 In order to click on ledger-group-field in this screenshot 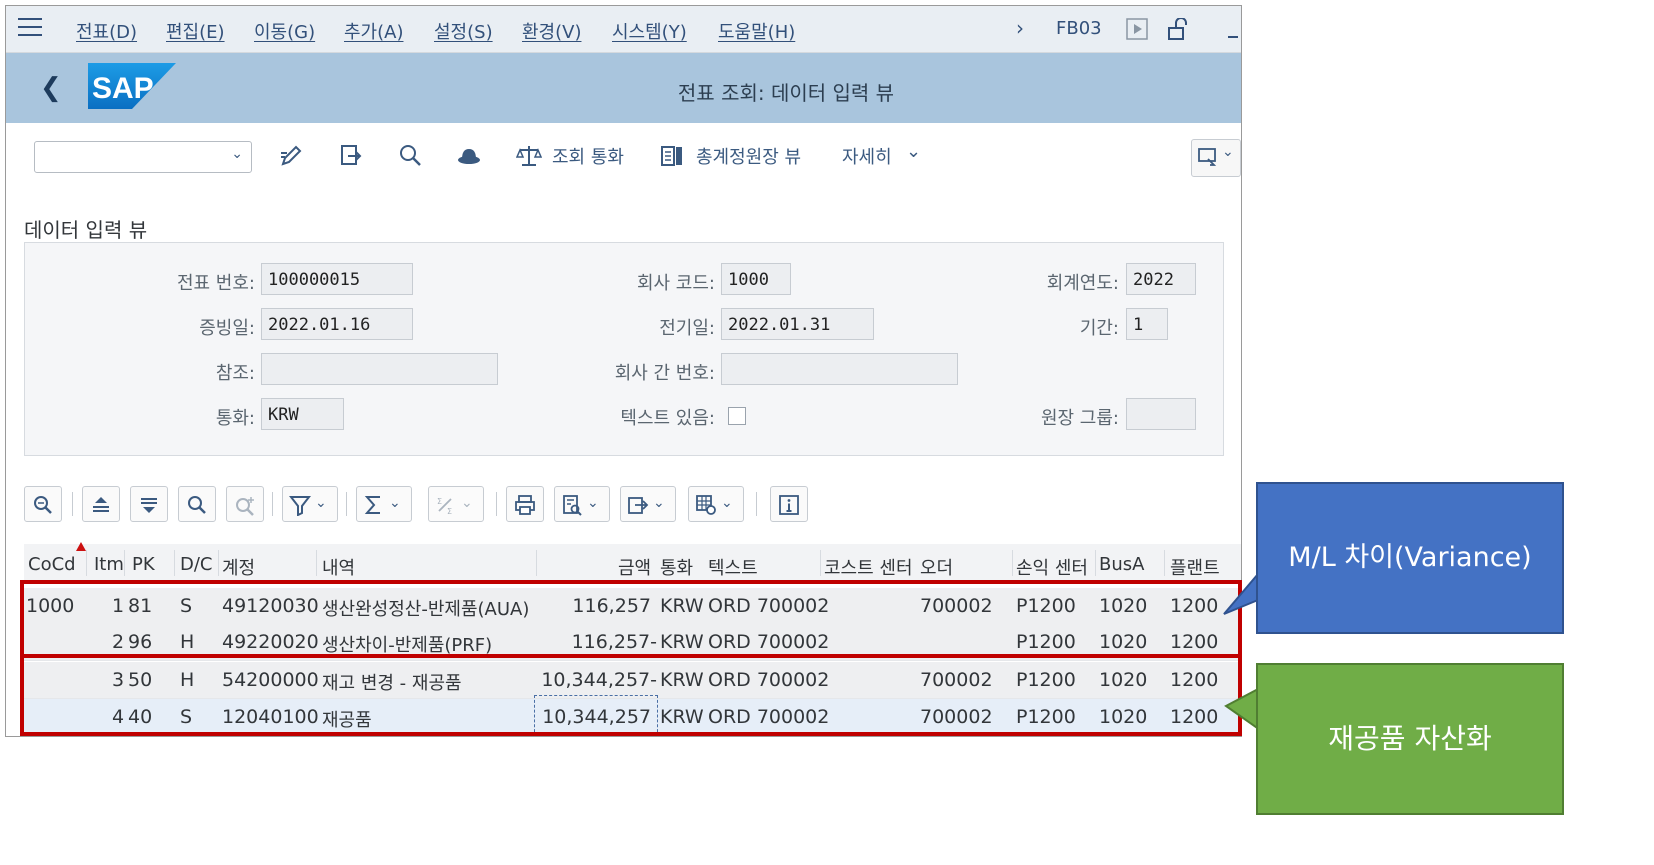, I will do `click(1161, 414)`.